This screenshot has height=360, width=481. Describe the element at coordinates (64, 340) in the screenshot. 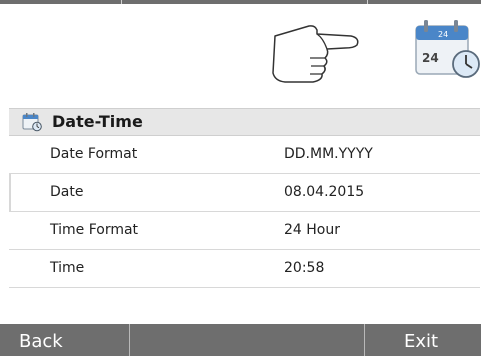

I see `back-button: Back` at that location.